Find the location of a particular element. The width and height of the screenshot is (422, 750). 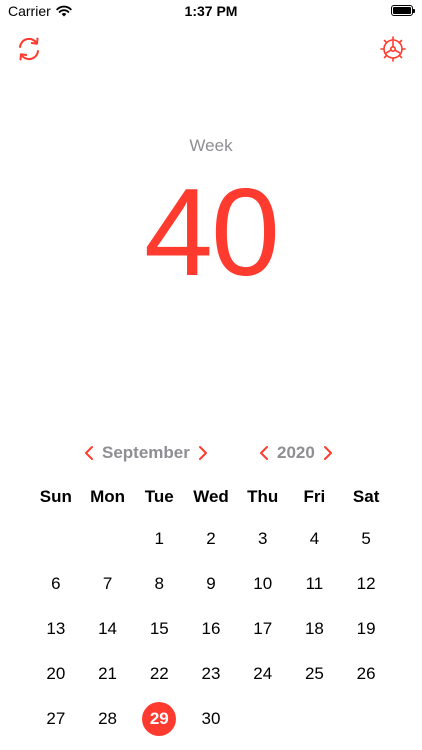

day-cell: 13 is located at coordinates (56, 628).